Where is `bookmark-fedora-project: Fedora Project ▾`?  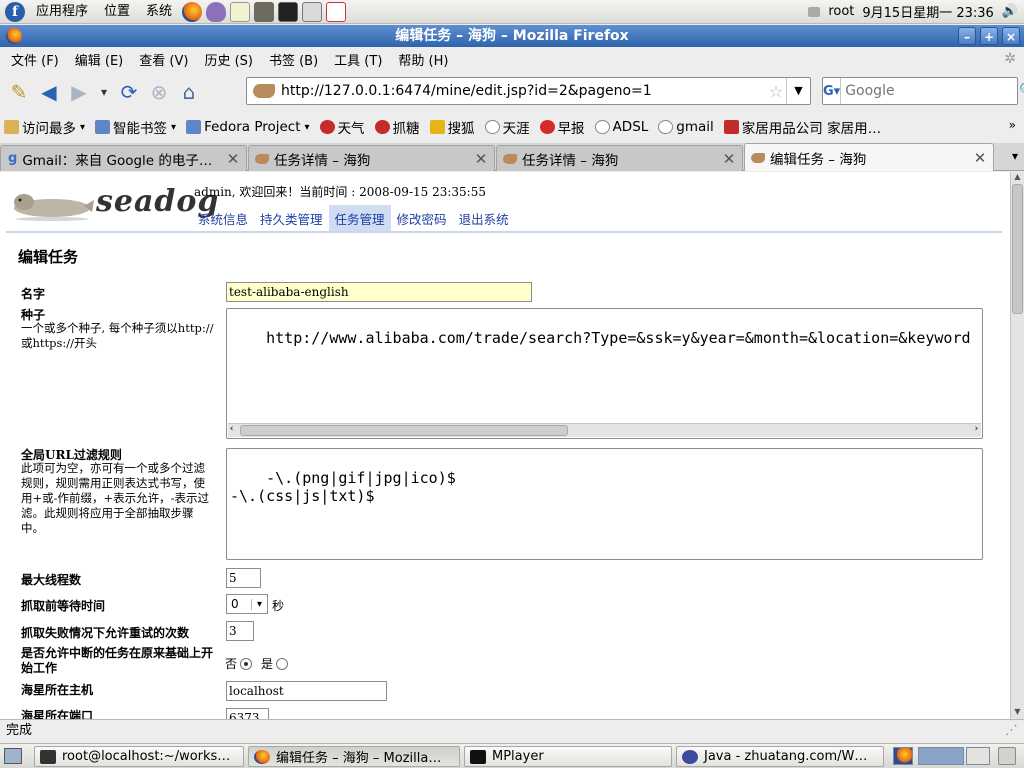
bookmark-fedora-project: Fedora Project ▾ is located at coordinates (248, 127).